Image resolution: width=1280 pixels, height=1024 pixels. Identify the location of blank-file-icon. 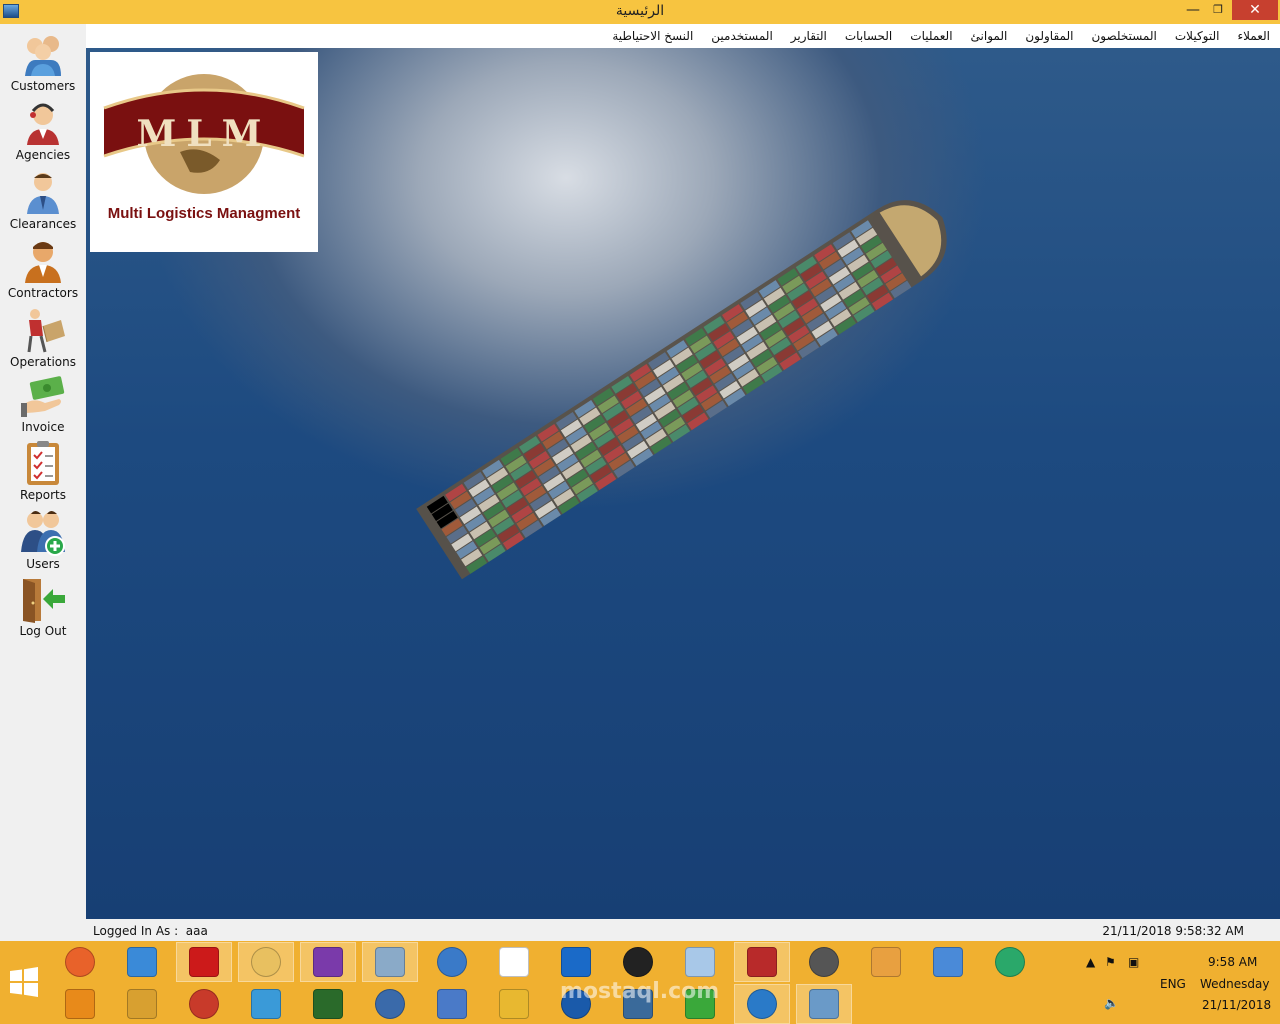
(514, 962).